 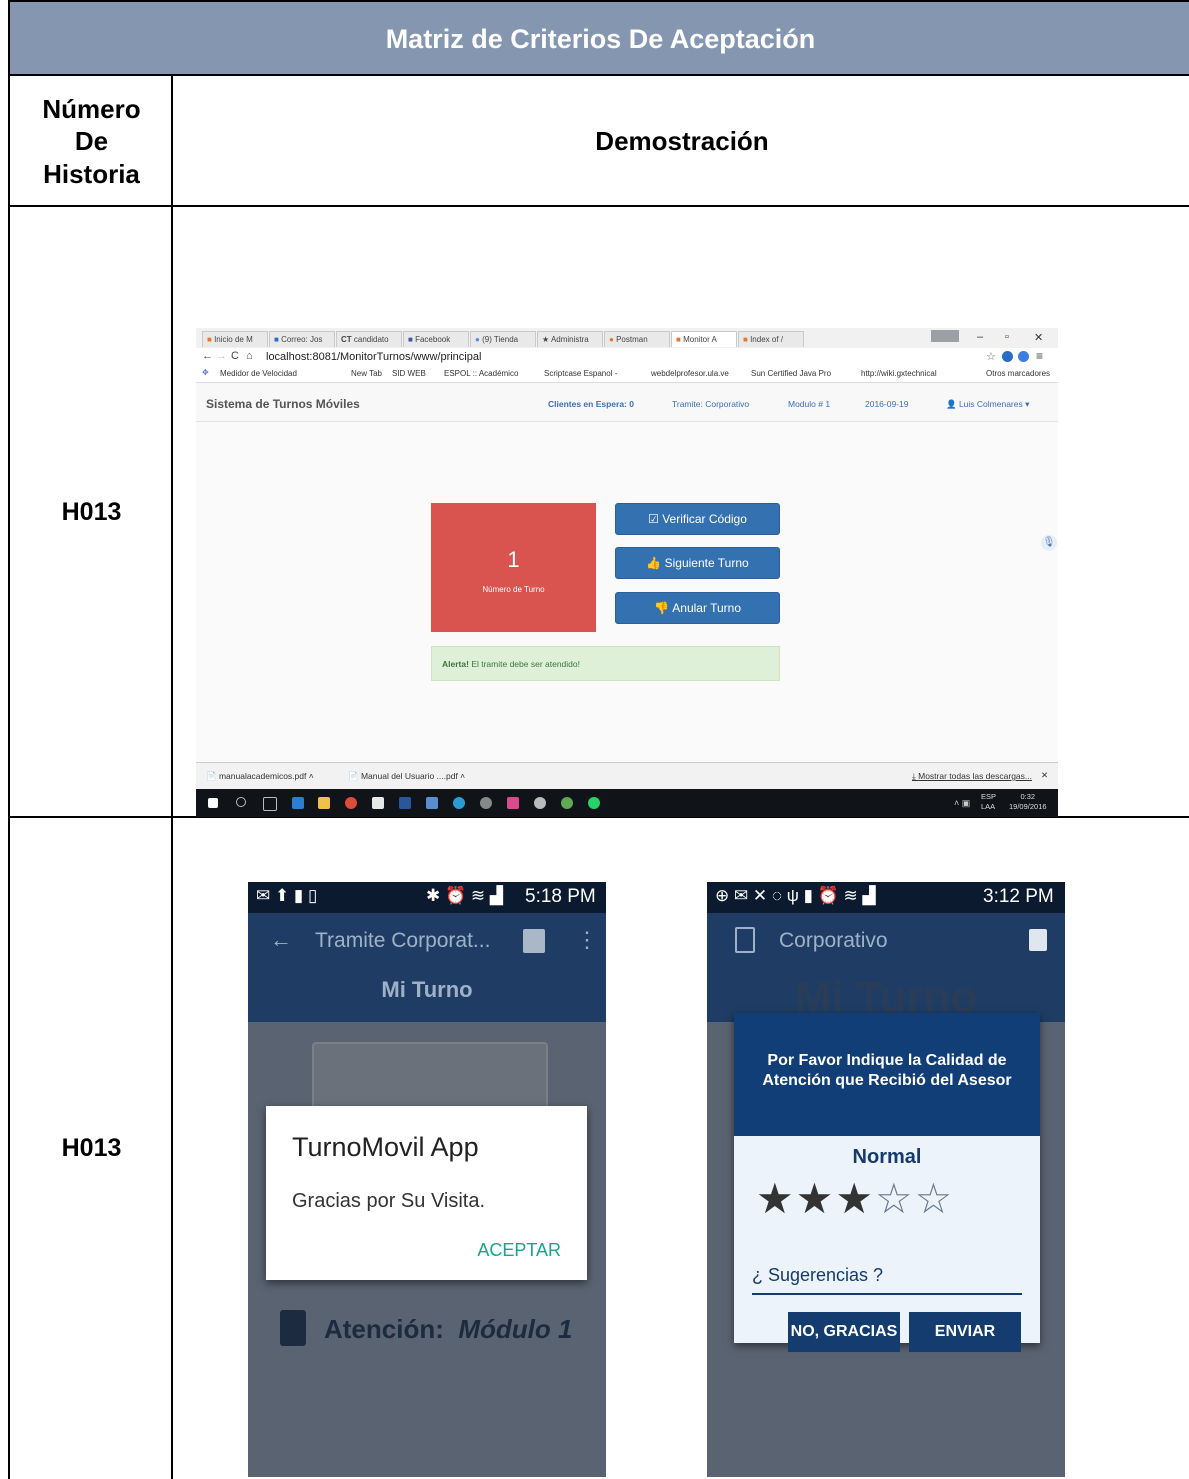 I want to click on forward-icon: →, so click(x=221, y=356).